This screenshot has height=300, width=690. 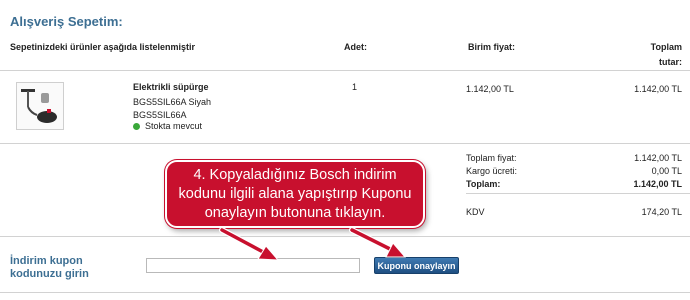 I want to click on coupon-label: İndirim kupon kodunuzu girin, so click(x=49, y=268).